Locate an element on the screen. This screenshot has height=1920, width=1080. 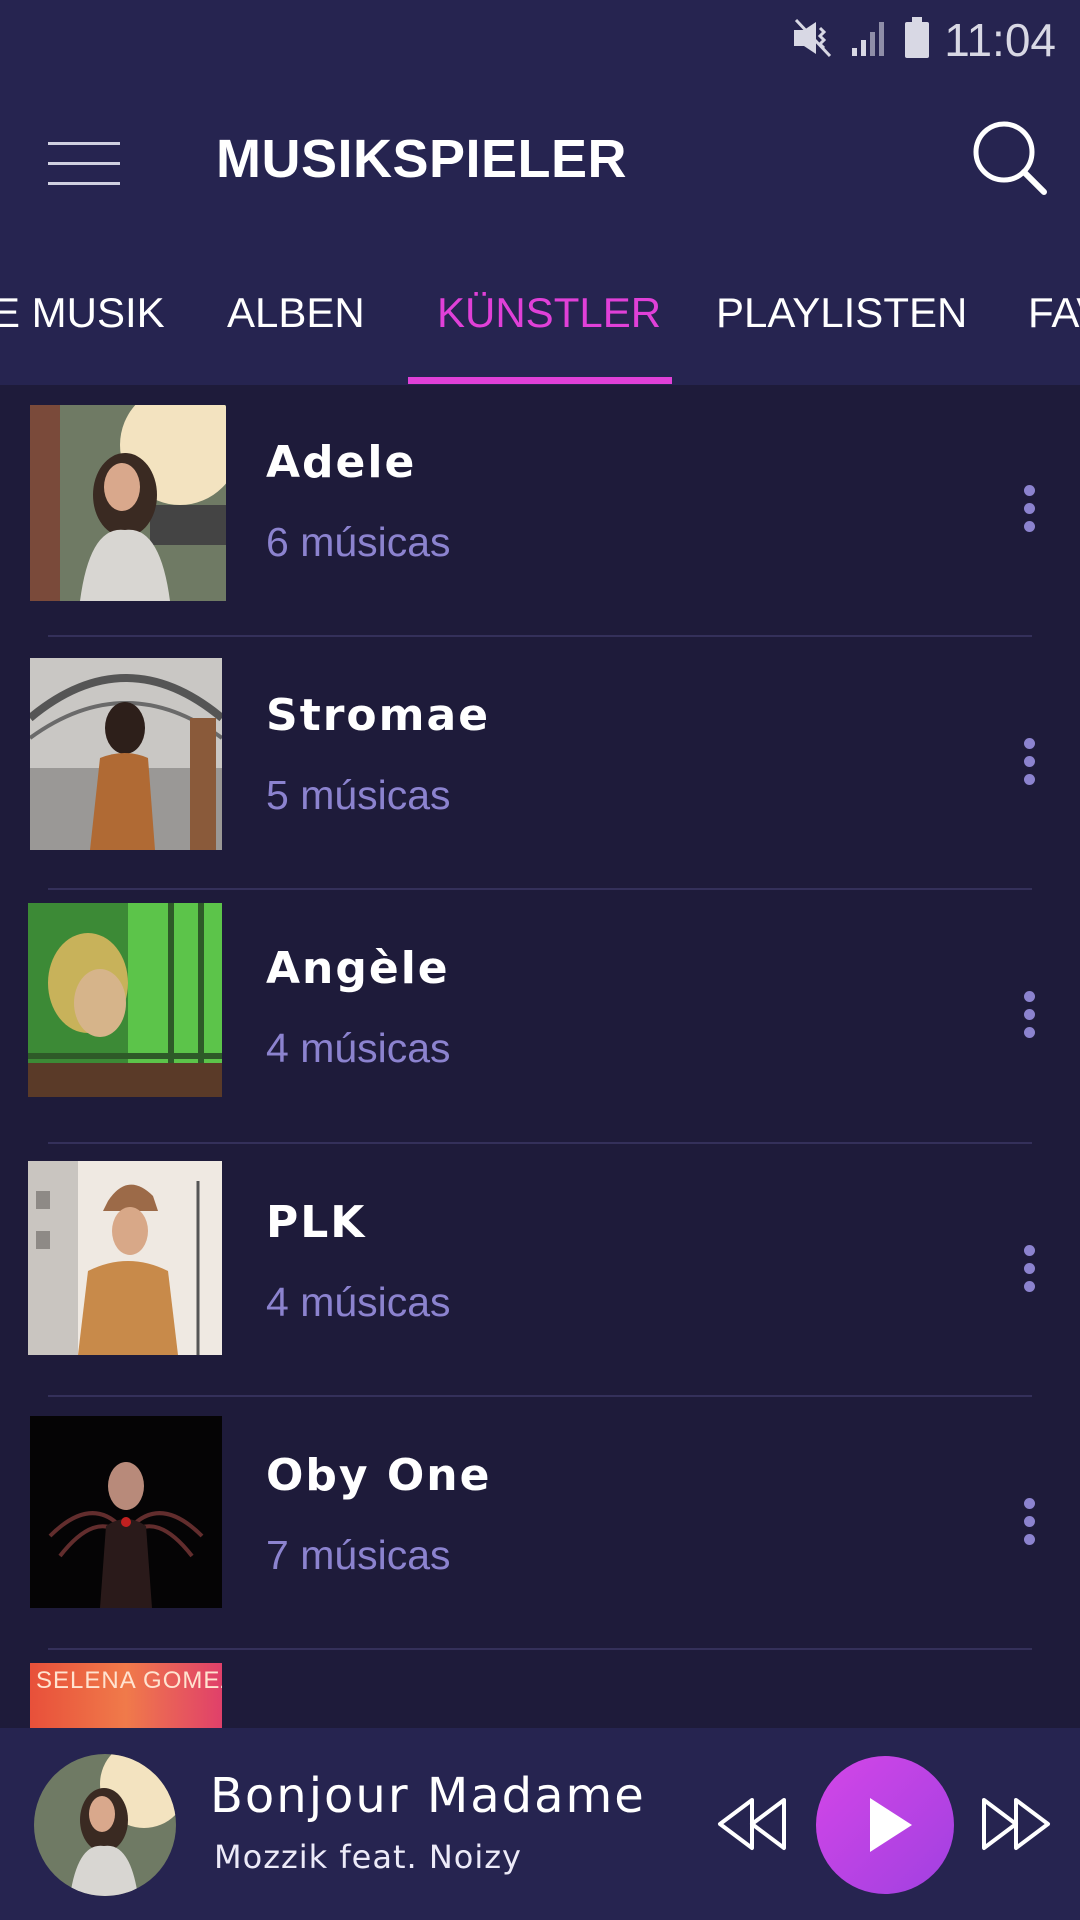
play-button is located at coordinates (885, 1825).